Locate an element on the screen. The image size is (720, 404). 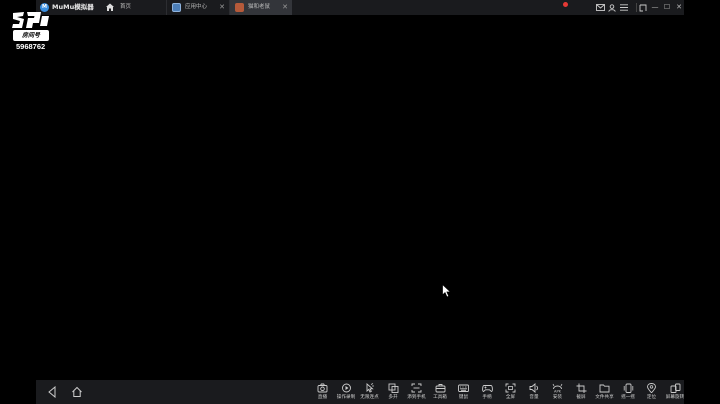
title-bar: M MuMu模拟器 首页 应用中心 ✕ 猫和老鼠 ✕ — ☐ ✕ is located at coordinates (360, 7).